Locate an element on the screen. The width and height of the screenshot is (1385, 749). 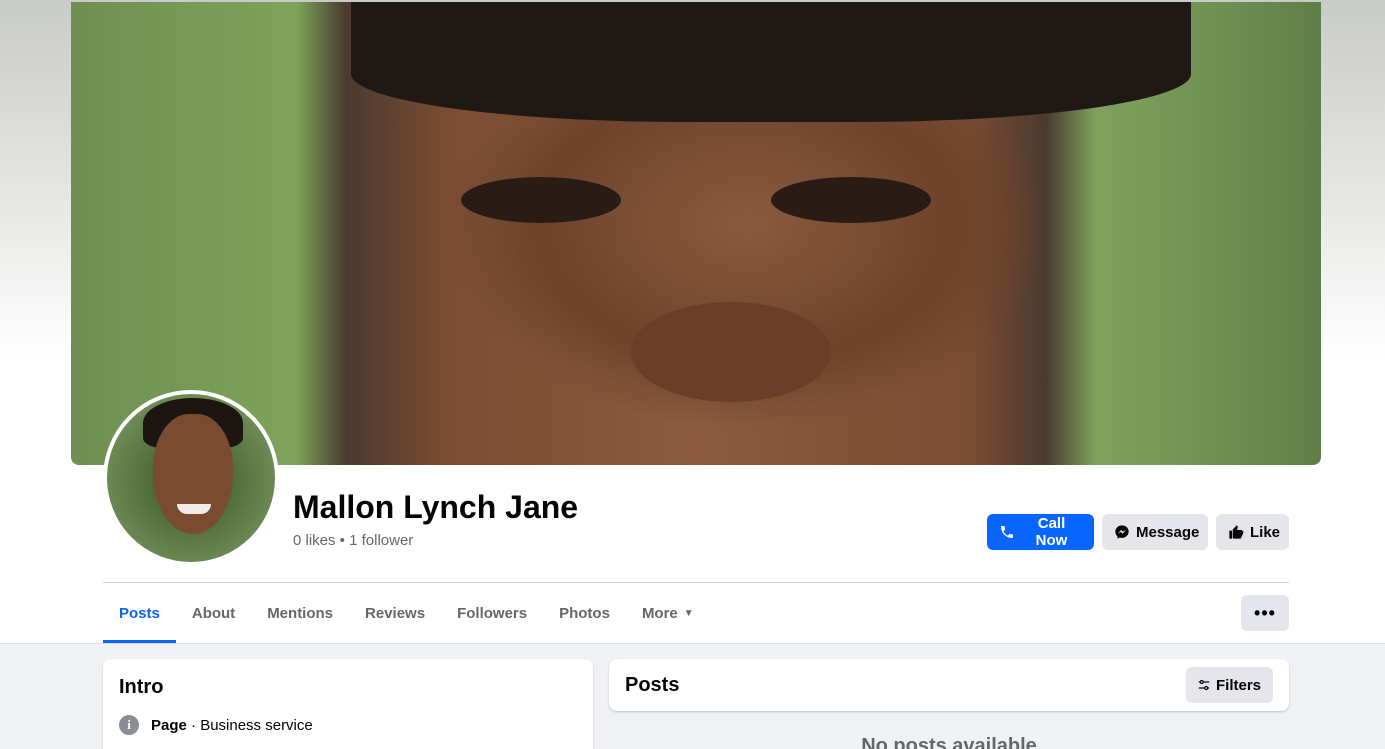
more-options-button: ••• is located at coordinates (1265, 613).